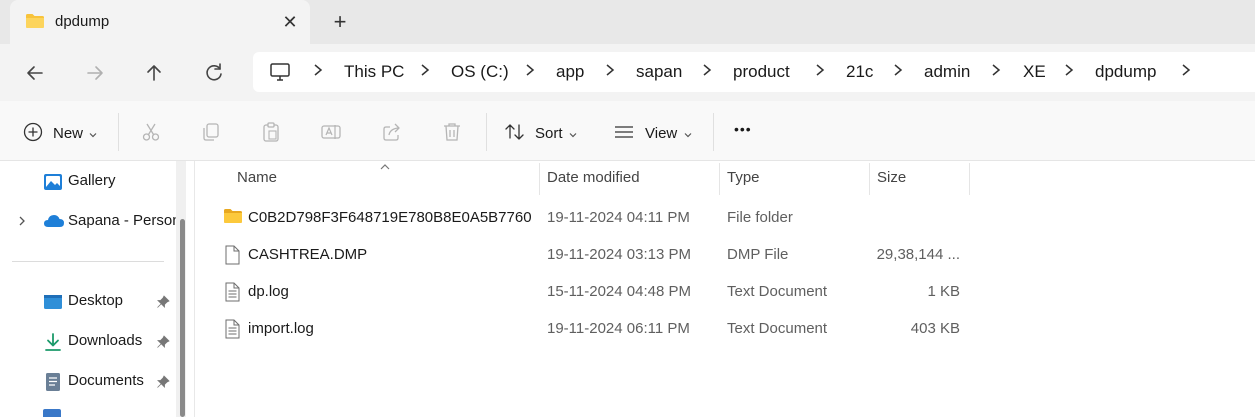 Image resolution: width=1255 pixels, height=417 pixels. I want to click on copy-icon, so click(211, 134).